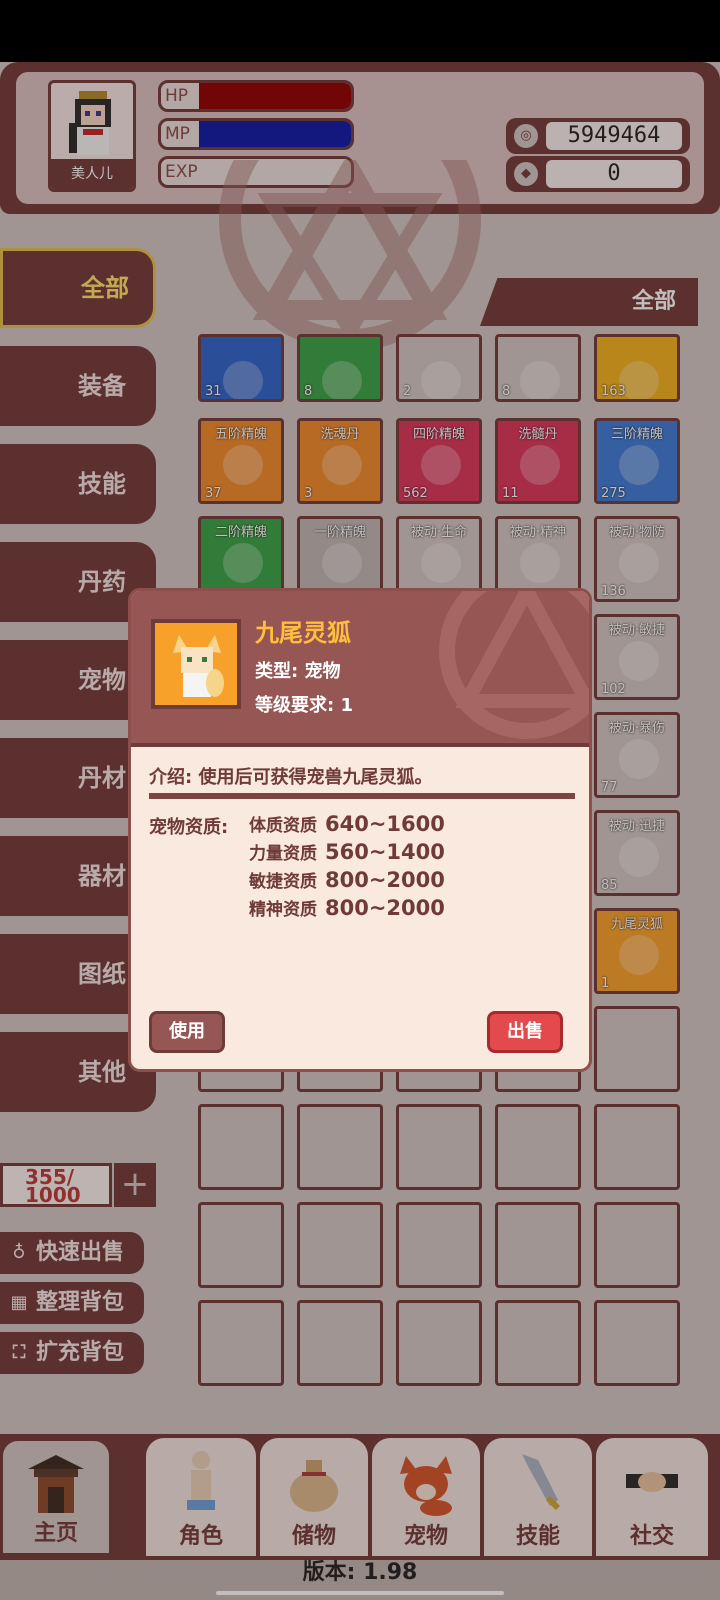 This screenshot has height=1600, width=720. I want to click on attr-agility: 敏捷资质 800~2000, so click(347, 879).